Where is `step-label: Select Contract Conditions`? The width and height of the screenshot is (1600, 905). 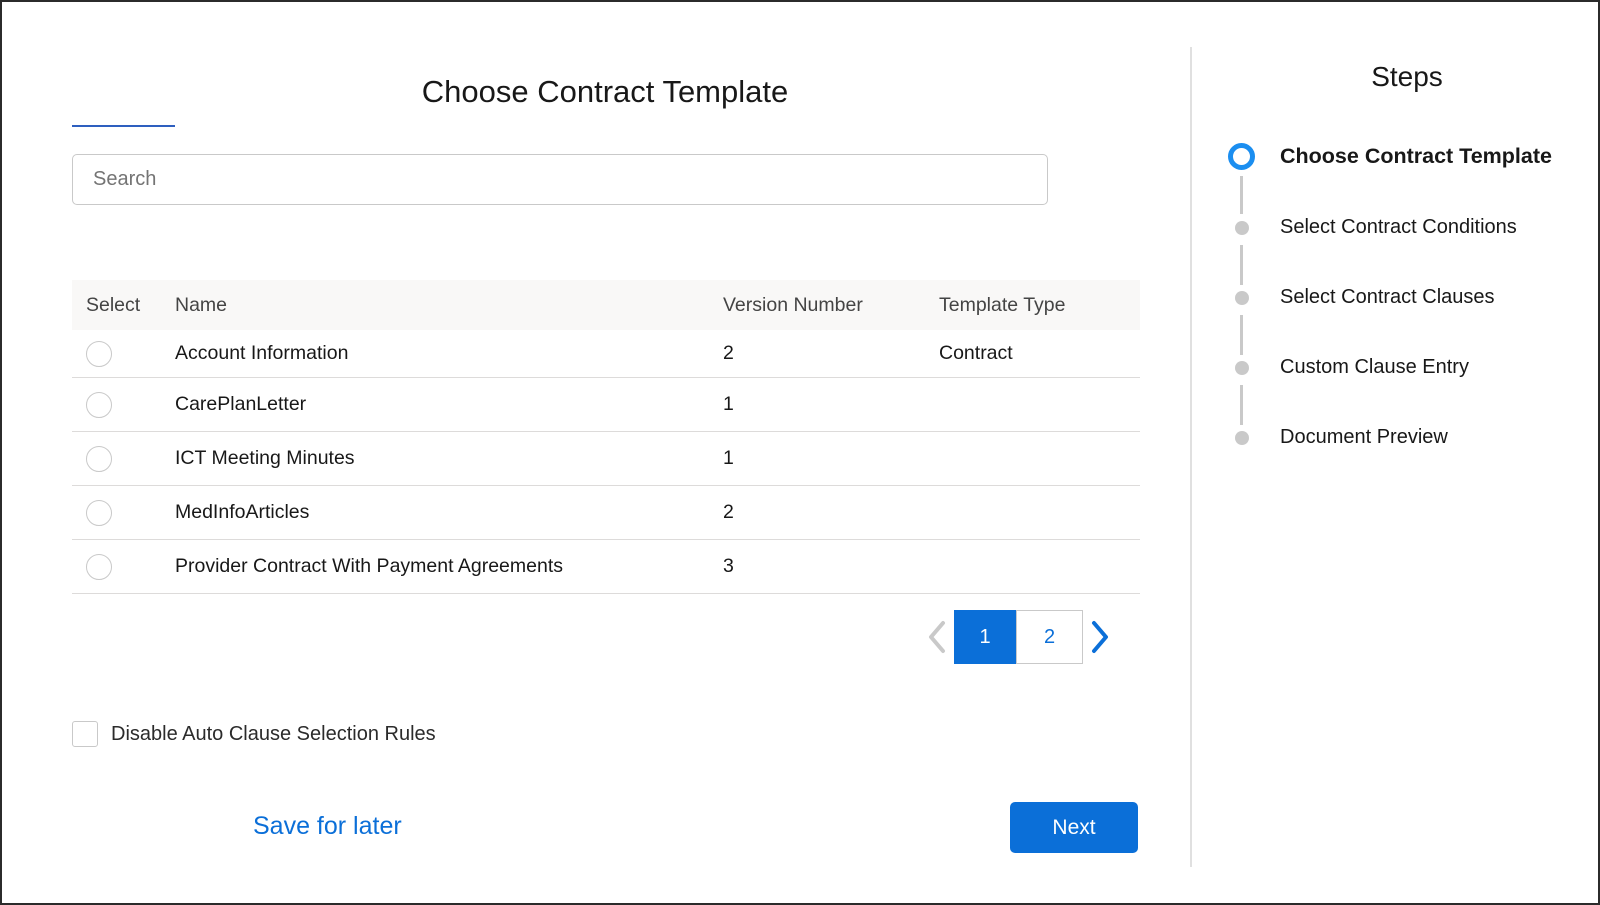 step-label: Select Contract Conditions is located at coordinates (1398, 227).